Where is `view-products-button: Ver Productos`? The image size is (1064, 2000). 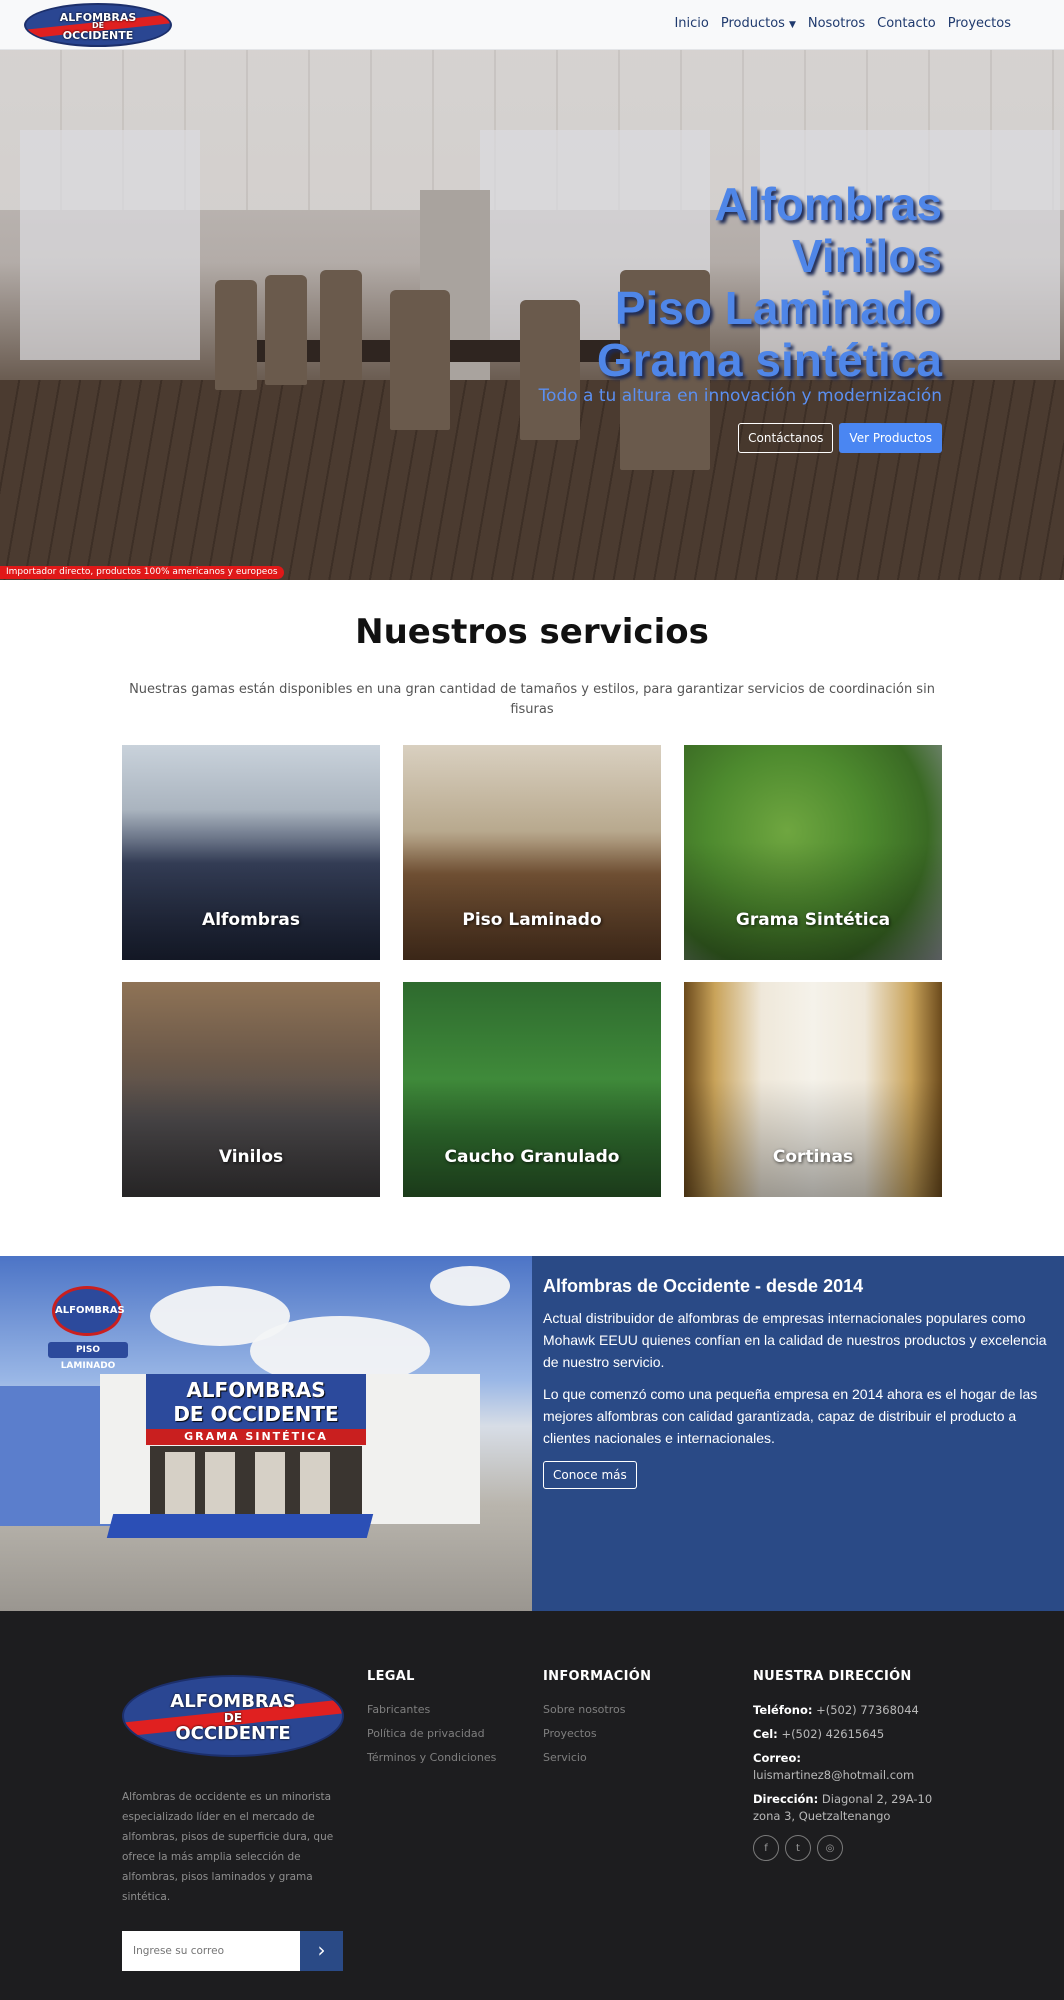 view-products-button: Ver Productos is located at coordinates (890, 438).